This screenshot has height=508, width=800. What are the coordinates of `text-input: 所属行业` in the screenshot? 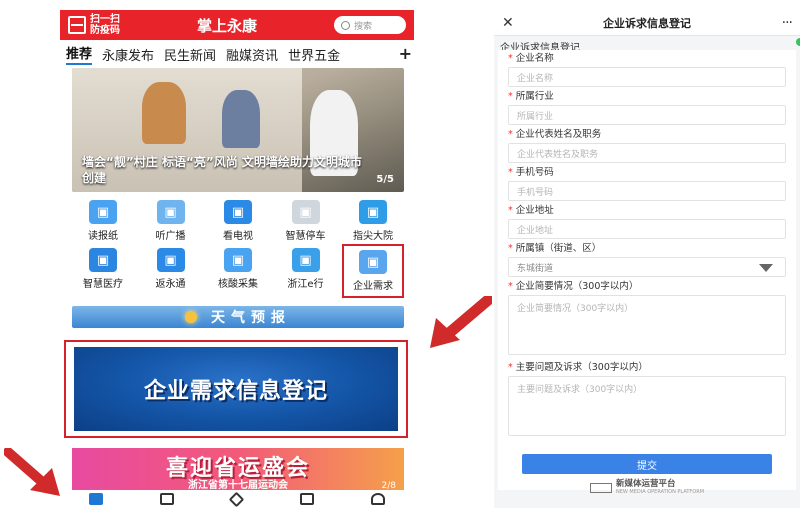 It's located at (647, 115).